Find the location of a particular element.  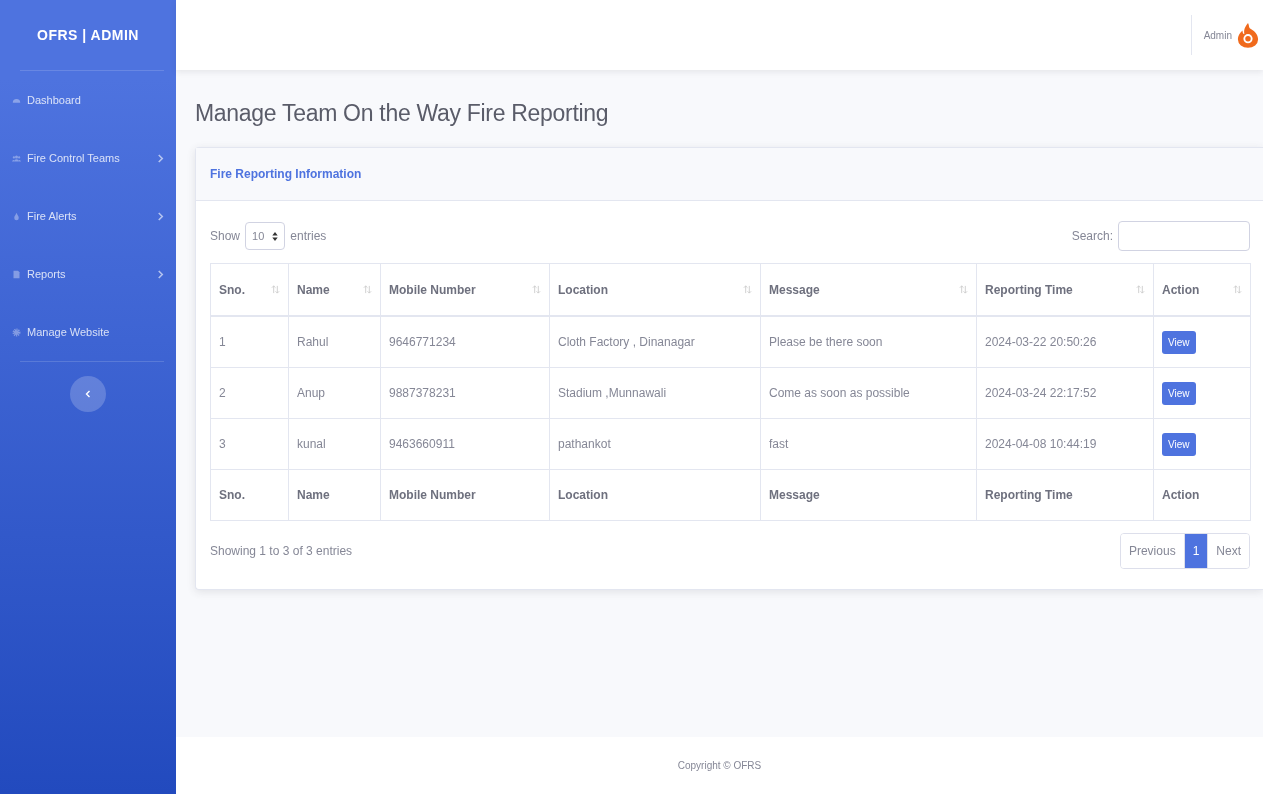

sidebar-item-label: Fire Alerts is located at coordinates (52, 216).